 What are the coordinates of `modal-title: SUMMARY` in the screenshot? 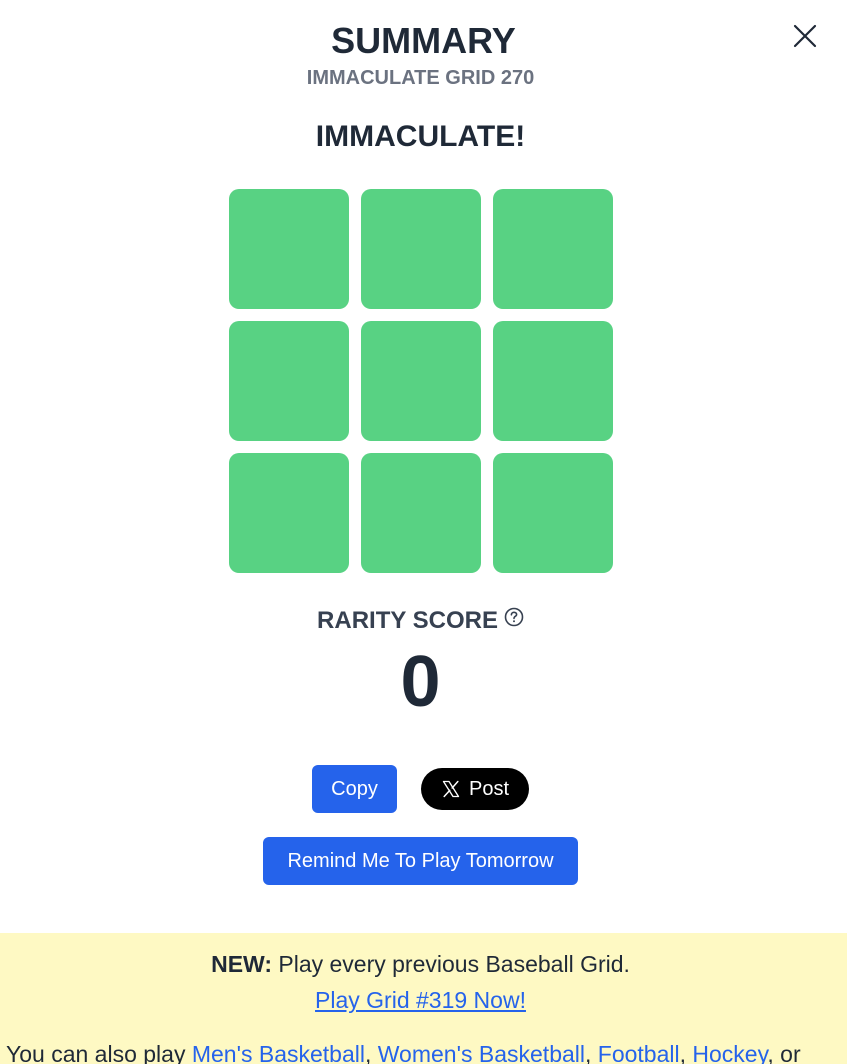 It's located at (423, 40).